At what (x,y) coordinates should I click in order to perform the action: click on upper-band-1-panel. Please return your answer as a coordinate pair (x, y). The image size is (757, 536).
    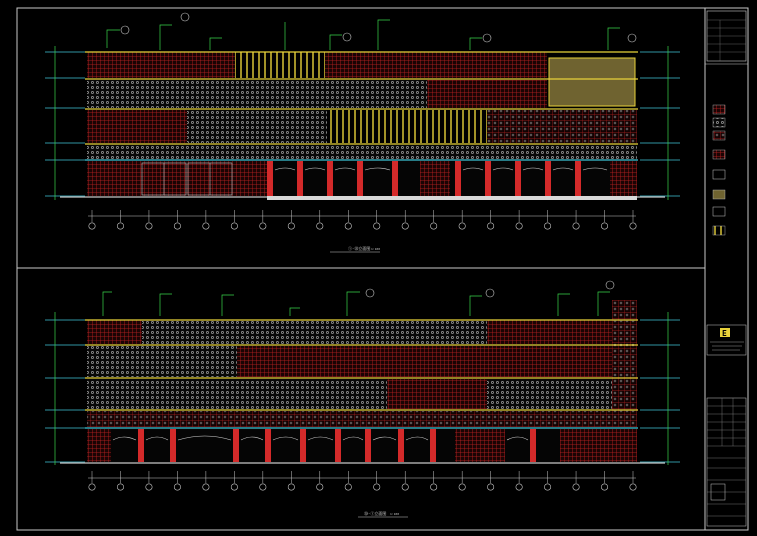
    Looking at the image, I should click on (592, 82).